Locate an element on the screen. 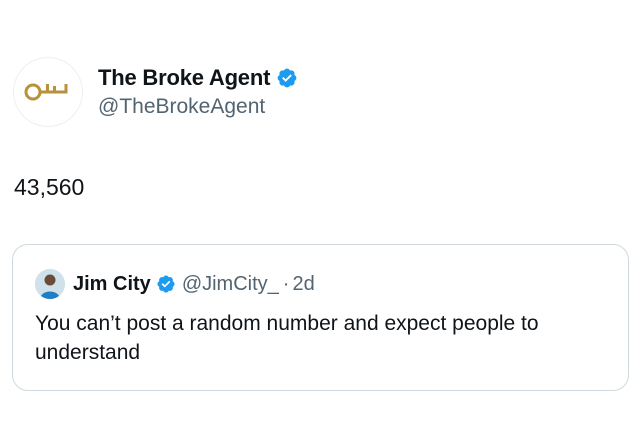  author-avatar is located at coordinates (48, 92).